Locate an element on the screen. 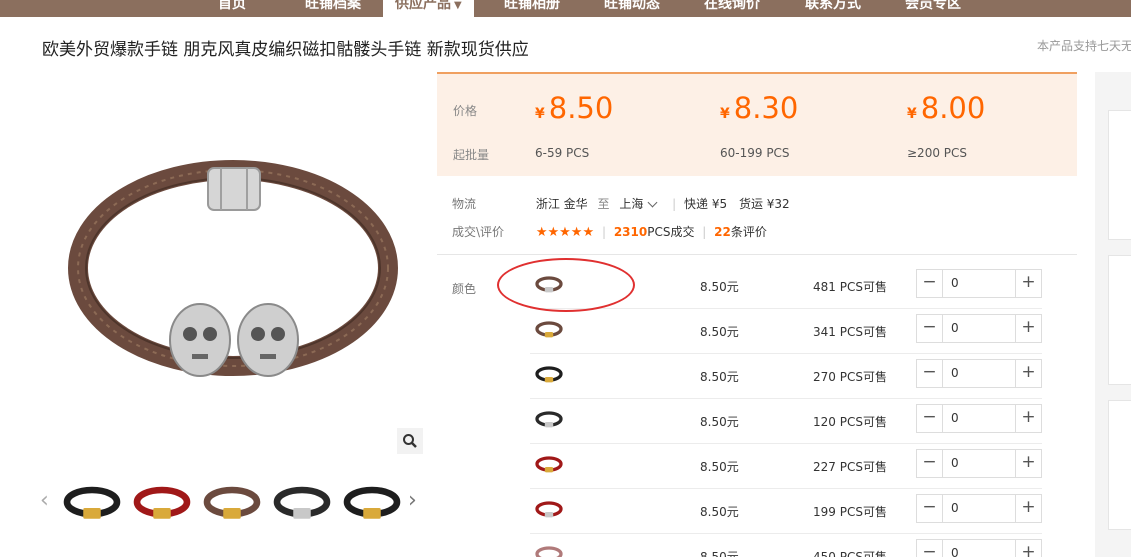 The width and height of the screenshot is (1131, 557). min-order-label: 起批量 is located at coordinates (471, 155).